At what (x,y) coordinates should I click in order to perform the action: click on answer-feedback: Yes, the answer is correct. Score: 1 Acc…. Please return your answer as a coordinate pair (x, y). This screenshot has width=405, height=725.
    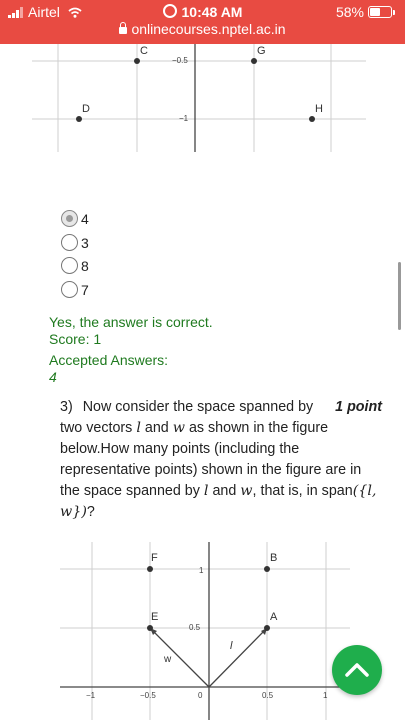
    Looking at the image, I should click on (131, 350).